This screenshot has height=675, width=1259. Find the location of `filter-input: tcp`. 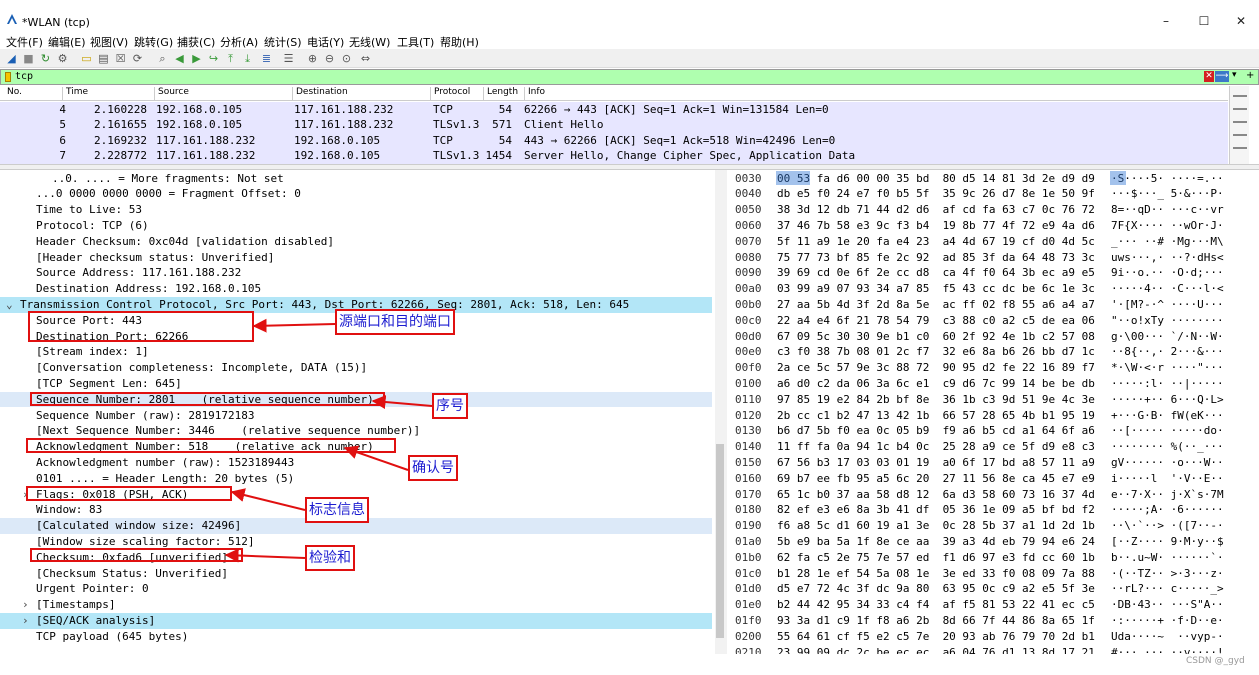

filter-input: tcp is located at coordinates (24, 76).